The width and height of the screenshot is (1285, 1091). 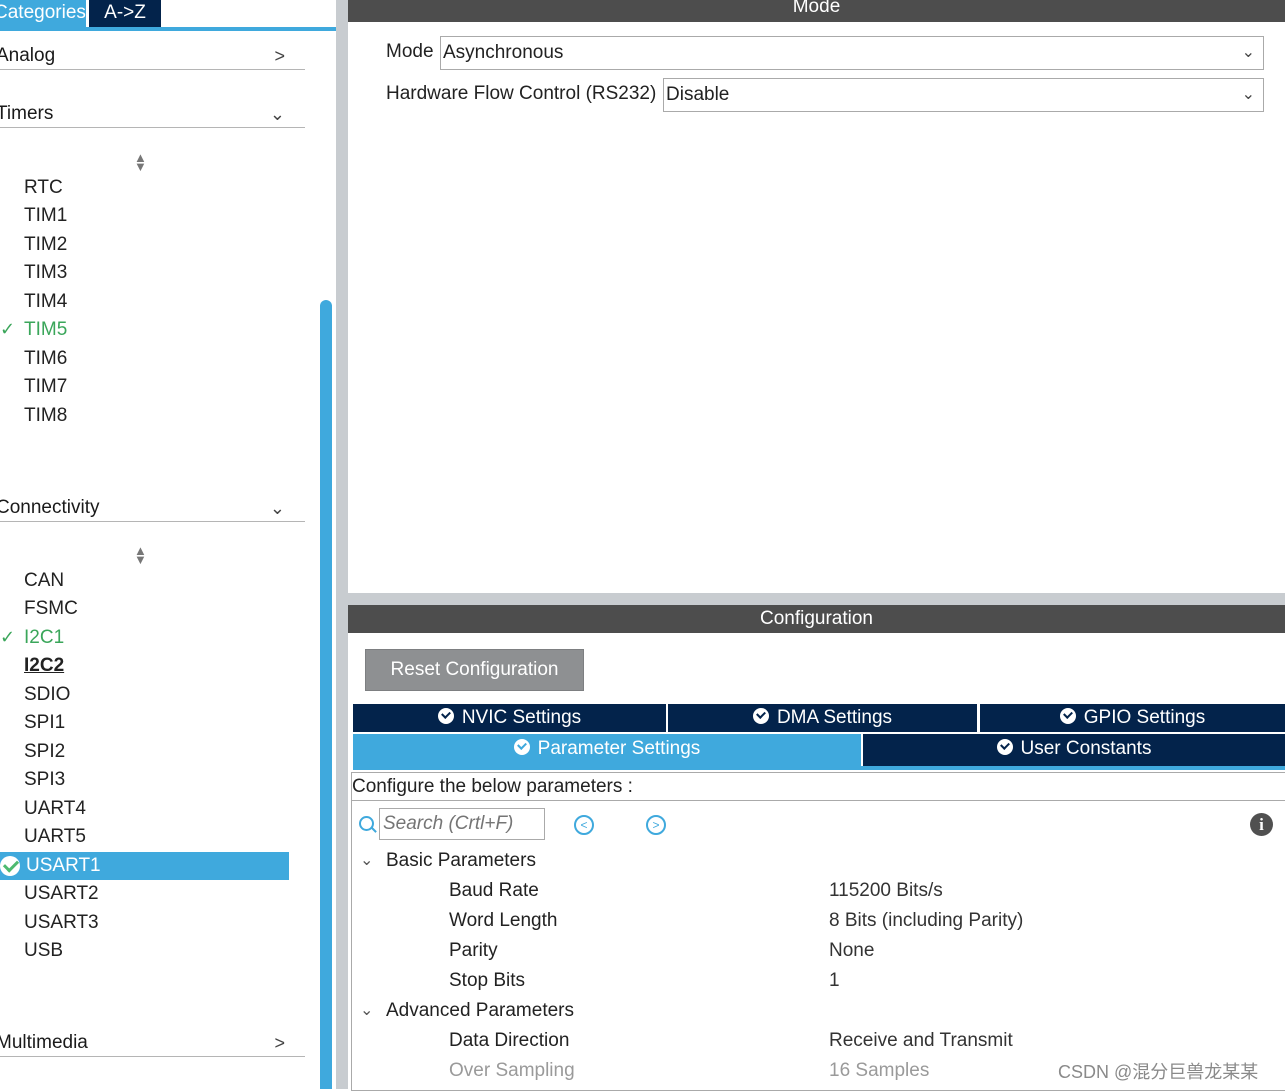 I want to click on category-connectivity: Connectivity ⌄, so click(x=152, y=507).